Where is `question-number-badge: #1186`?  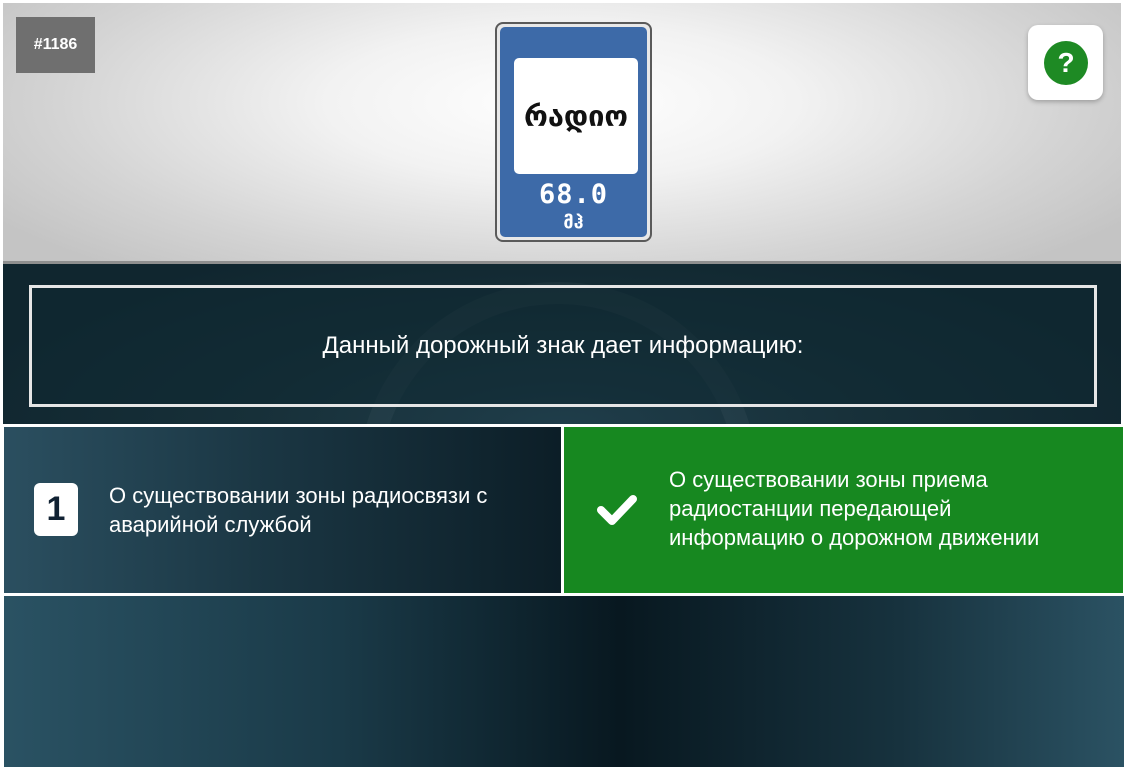
question-number-badge: #1186 is located at coordinates (55, 45).